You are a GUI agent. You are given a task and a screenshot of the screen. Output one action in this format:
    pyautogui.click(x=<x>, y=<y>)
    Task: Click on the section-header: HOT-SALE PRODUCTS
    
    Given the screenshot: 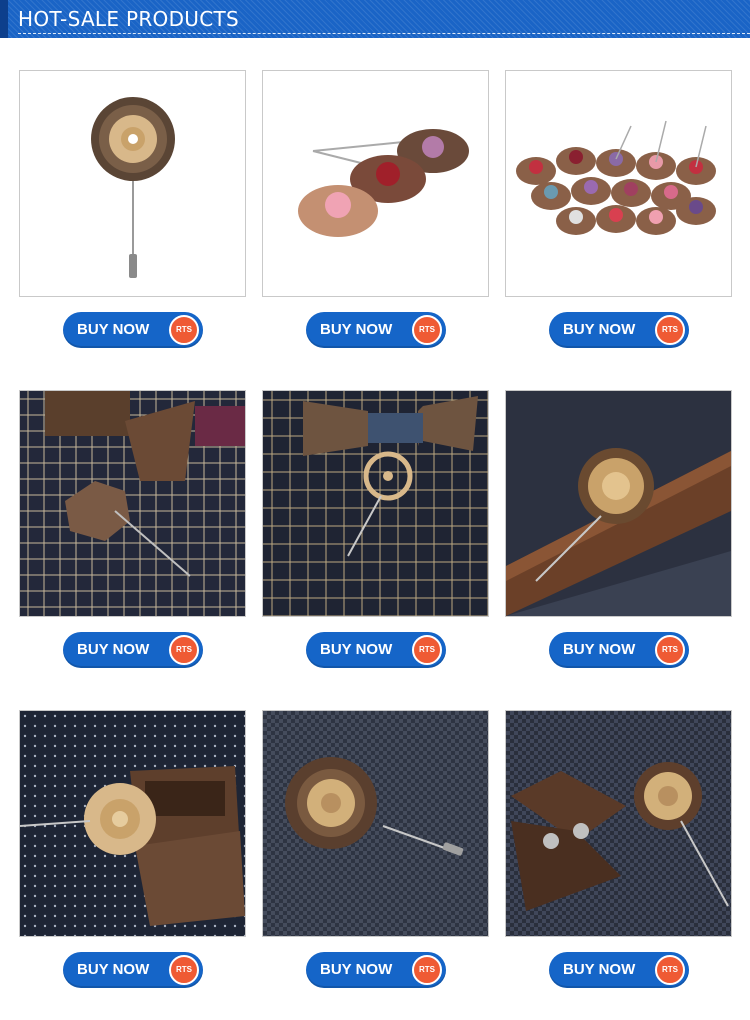 What is the action you would take?
    pyautogui.click(x=375, y=19)
    